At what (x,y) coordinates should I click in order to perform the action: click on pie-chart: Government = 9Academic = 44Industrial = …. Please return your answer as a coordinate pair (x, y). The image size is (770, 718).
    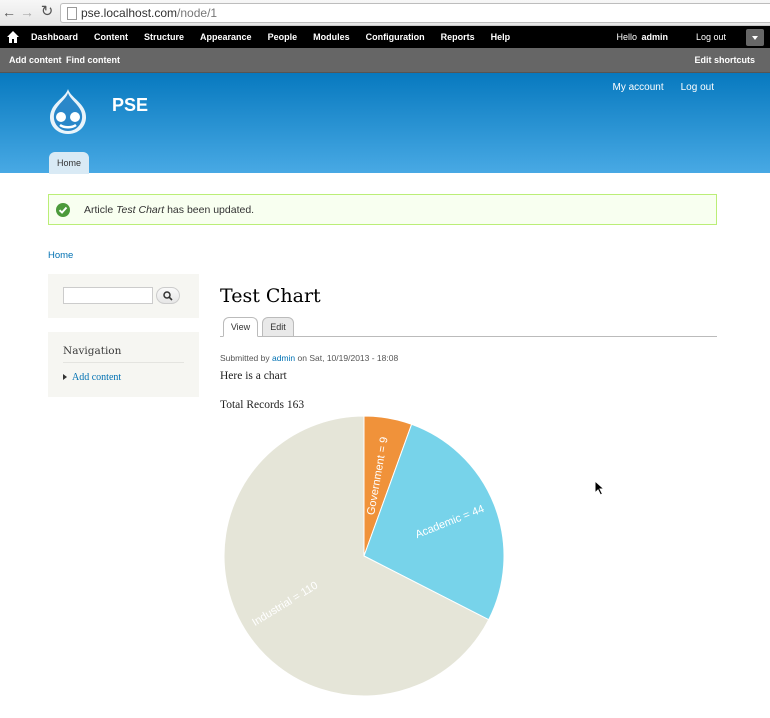
    Looking at the image, I should click on (364, 556).